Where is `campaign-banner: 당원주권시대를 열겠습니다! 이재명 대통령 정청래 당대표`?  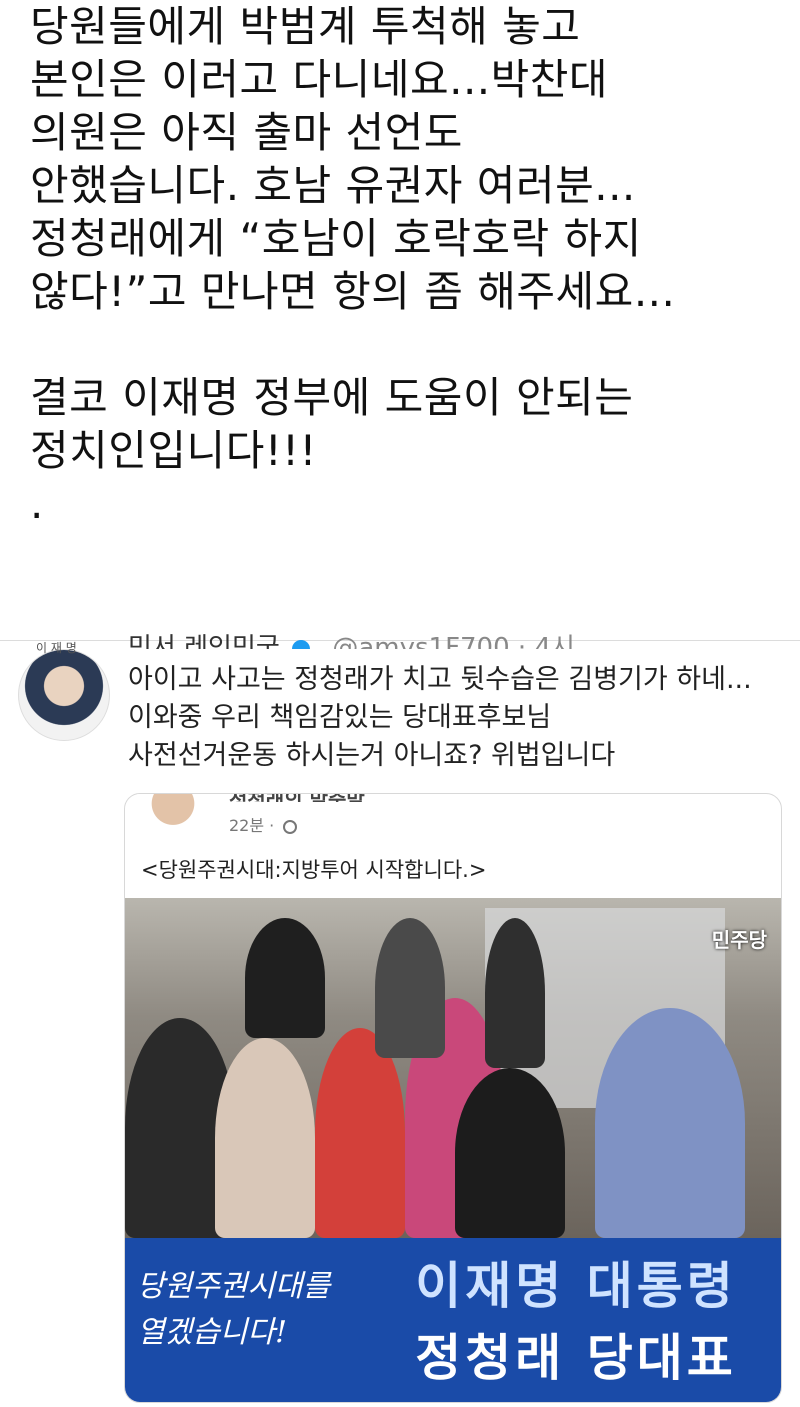 campaign-banner: 당원주권시대를 열겠습니다! 이재명 대통령 정청래 당대표 is located at coordinates (453, 1320).